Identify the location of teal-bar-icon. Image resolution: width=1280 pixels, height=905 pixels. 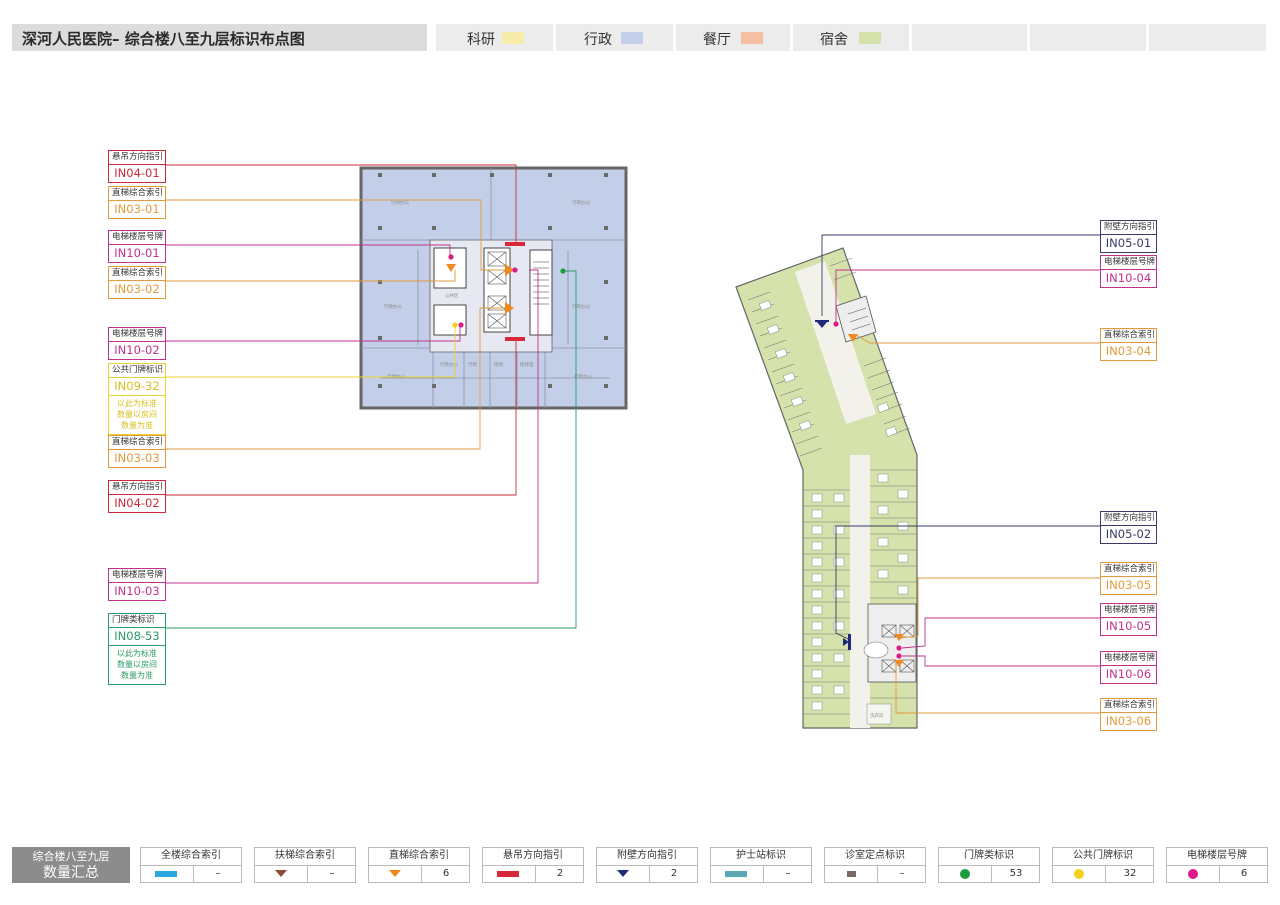
(736, 874).